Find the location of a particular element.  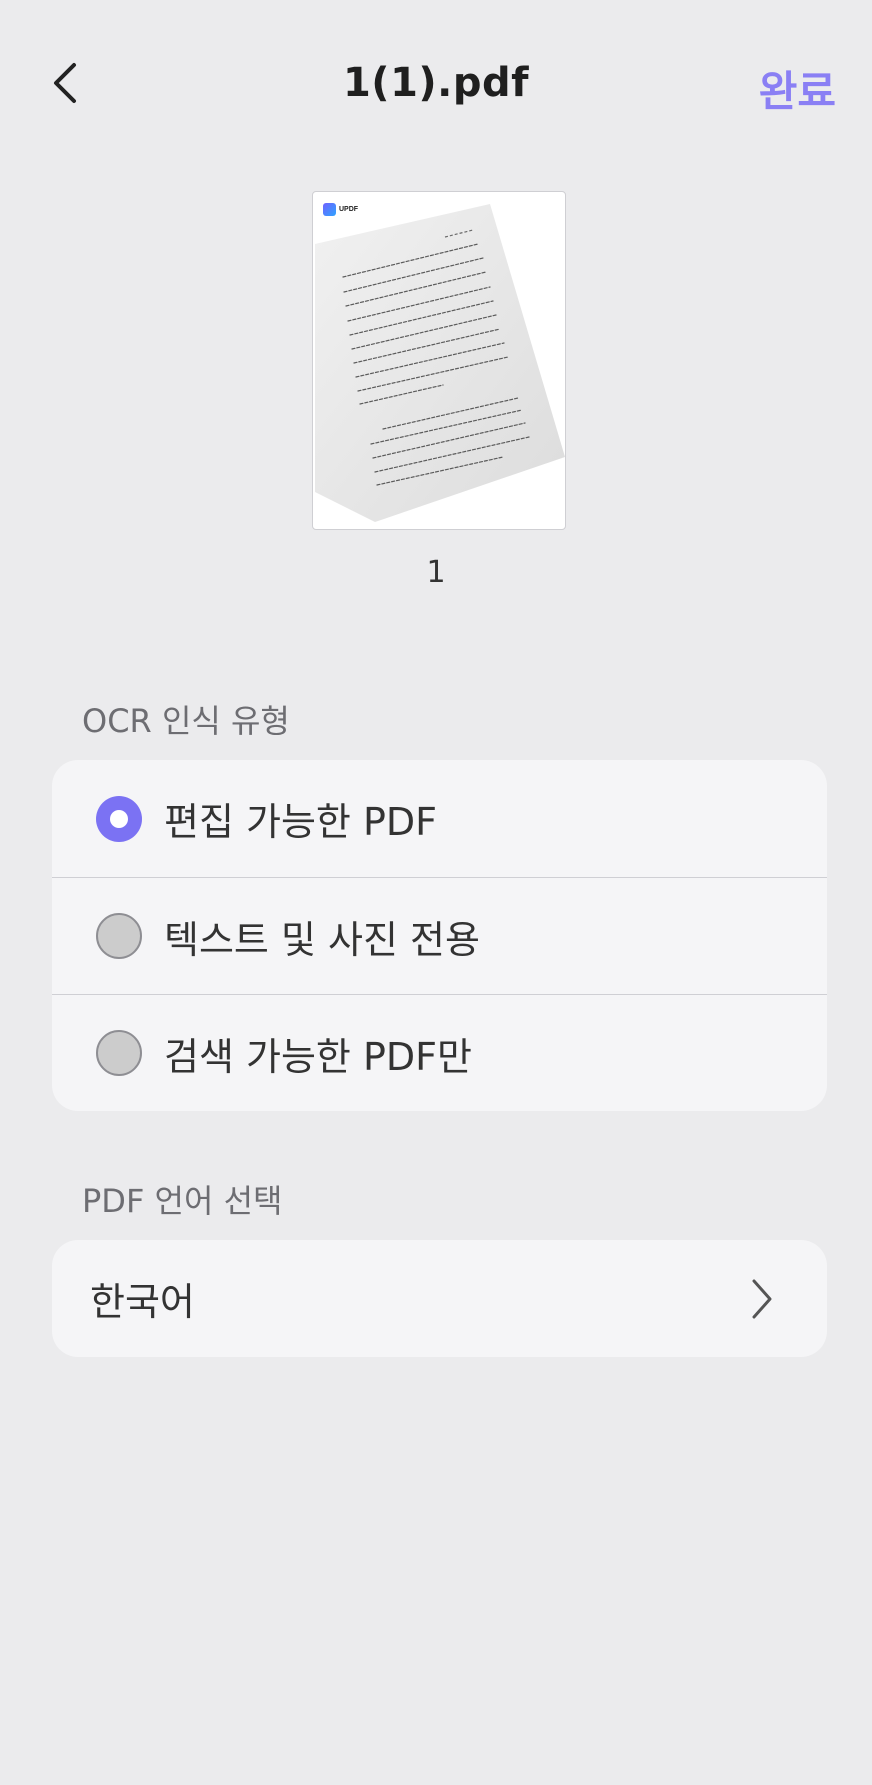

ocr-option-label: 텍스트 및 사진 전용 is located at coordinates (322, 939).